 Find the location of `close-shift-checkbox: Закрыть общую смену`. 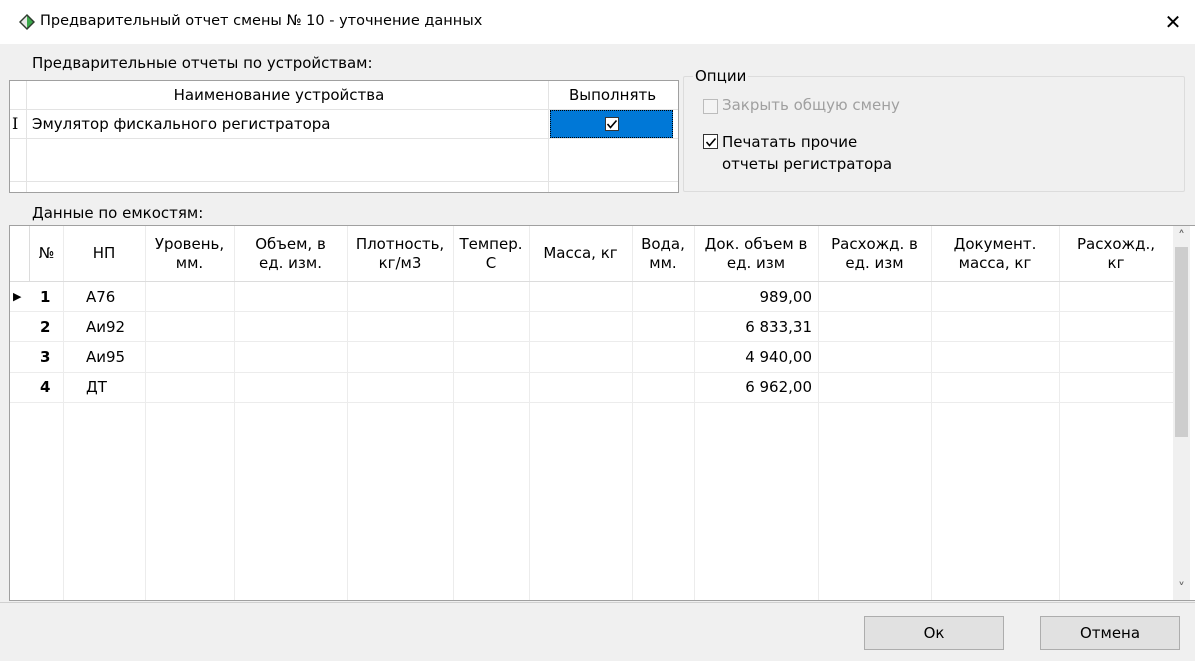

close-shift-checkbox: Закрыть общую смену is located at coordinates (801, 105).